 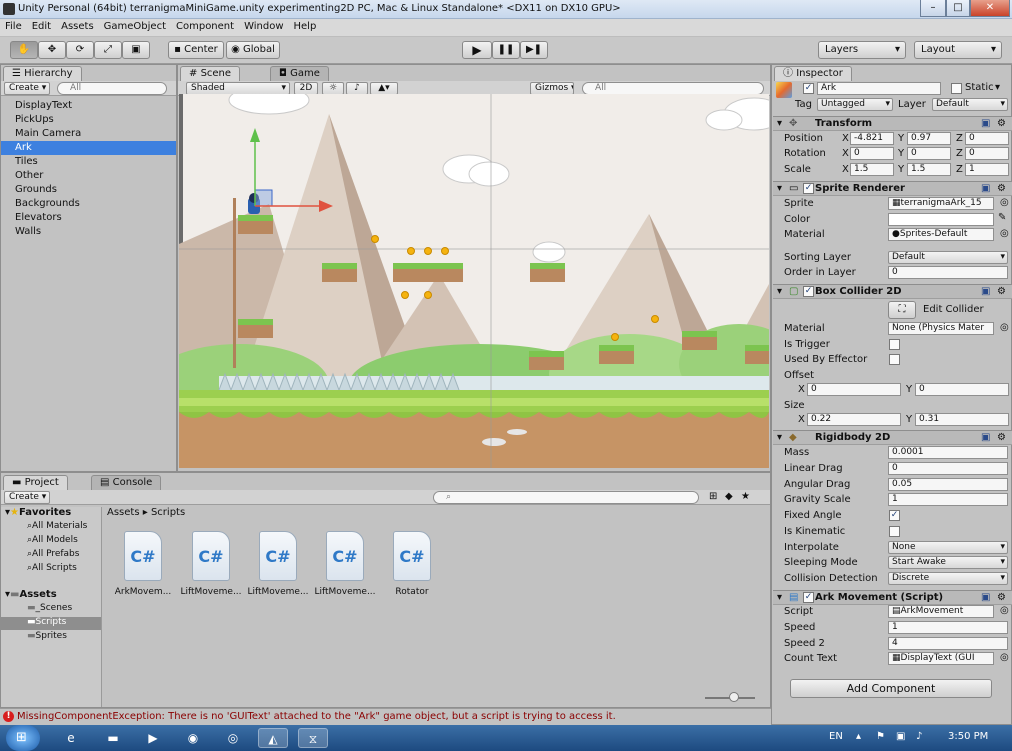 What do you see at coordinates (24, 50) in the screenshot?
I see `hand-tool-button: ✋` at bounding box center [24, 50].